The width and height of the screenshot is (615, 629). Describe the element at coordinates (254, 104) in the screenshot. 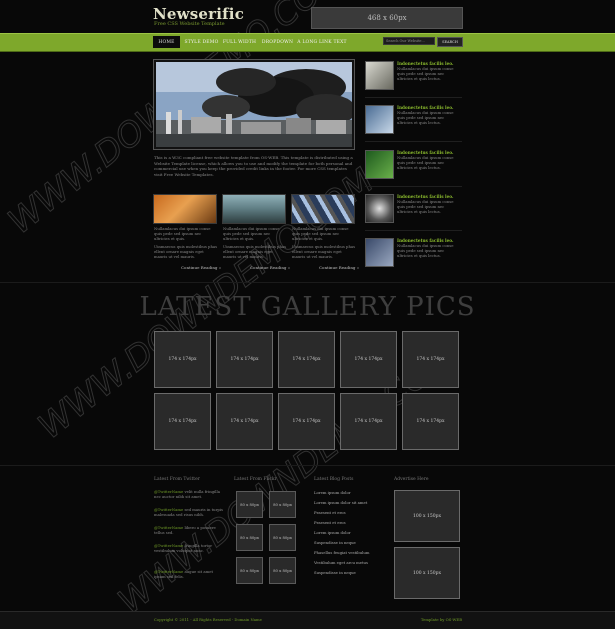

I see `featured-image` at that location.